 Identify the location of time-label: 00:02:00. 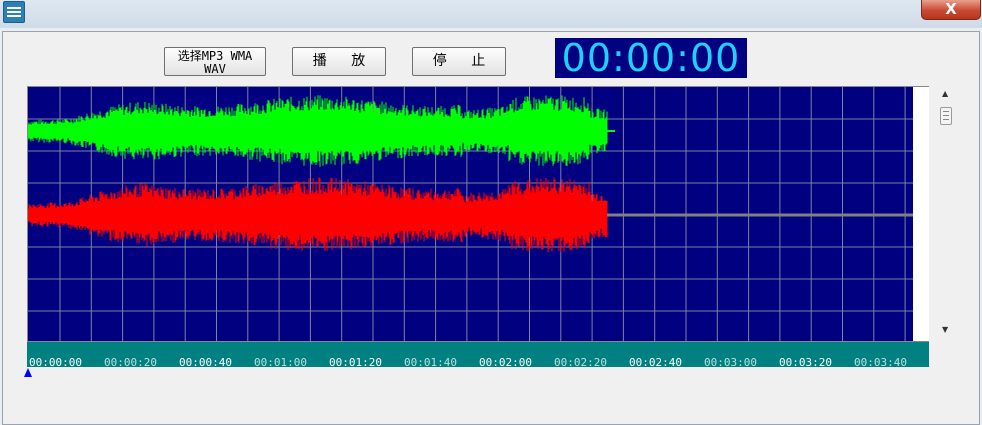
(505, 362).